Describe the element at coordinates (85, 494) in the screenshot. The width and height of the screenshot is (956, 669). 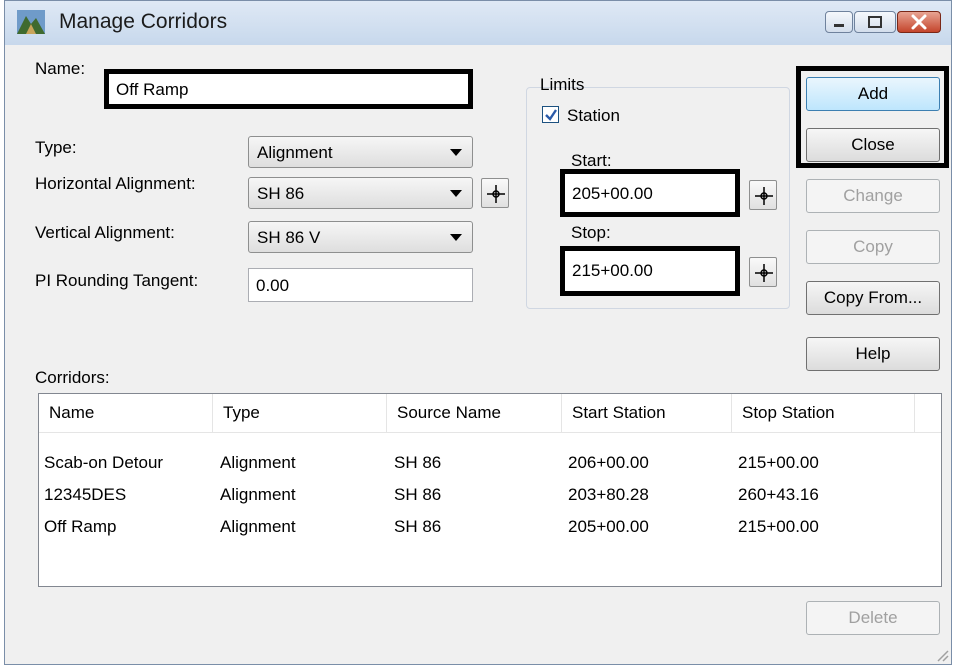
I see `row-name: 12345DES` at that location.